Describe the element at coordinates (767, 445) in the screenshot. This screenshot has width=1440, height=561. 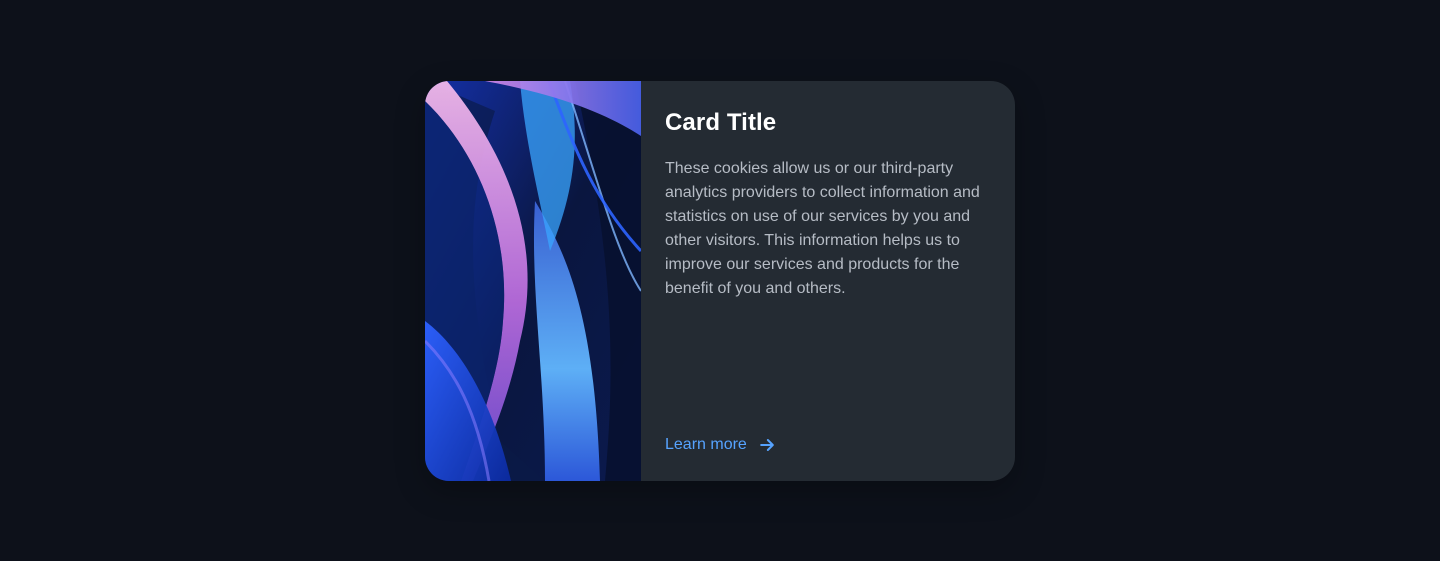
I see `arrow-right-icon` at that location.